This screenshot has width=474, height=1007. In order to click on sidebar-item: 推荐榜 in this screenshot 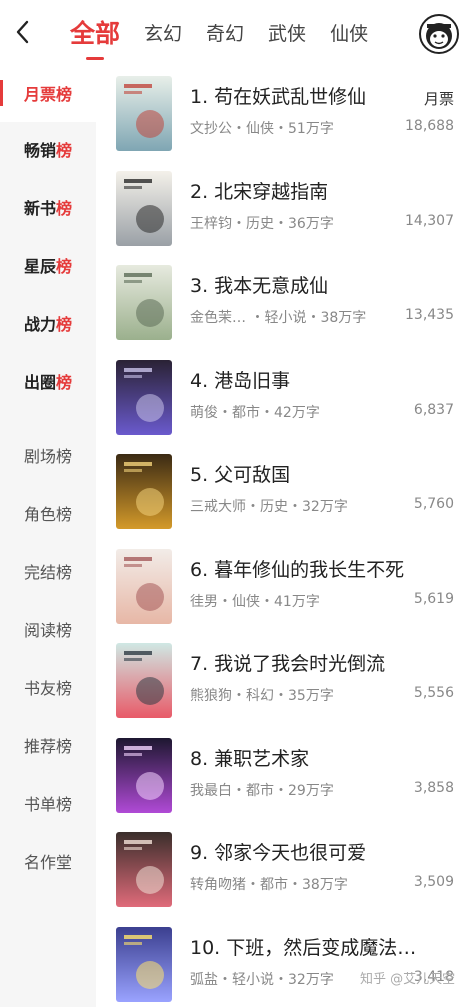, I will do `click(48, 745)`.